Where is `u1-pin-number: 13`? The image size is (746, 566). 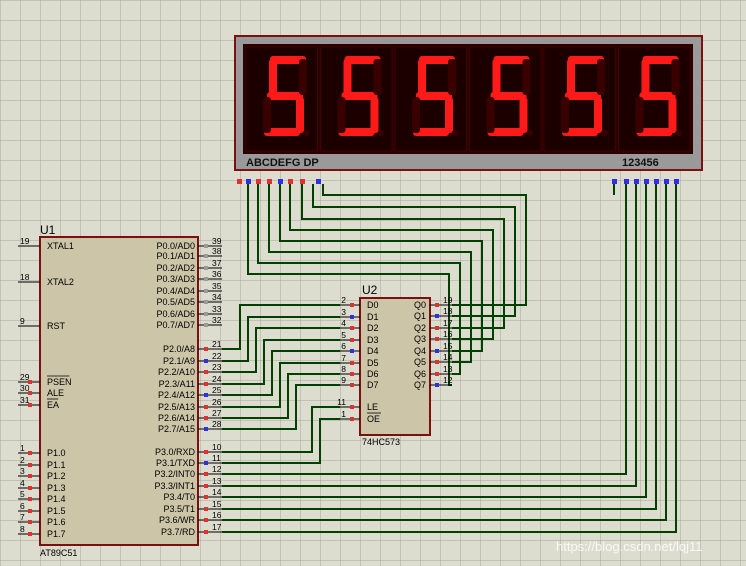
u1-pin-number: 13 is located at coordinates (217, 481).